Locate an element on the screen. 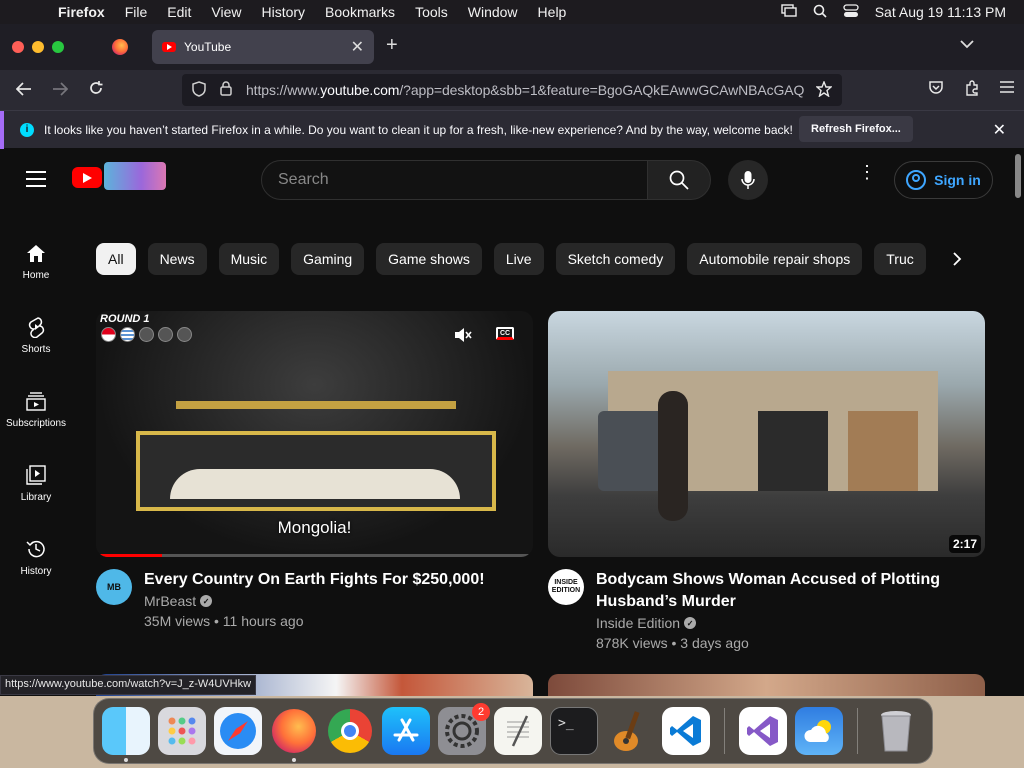  sidebar-item-subscriptions: Subscriptions is located at coordinates (36, 409).